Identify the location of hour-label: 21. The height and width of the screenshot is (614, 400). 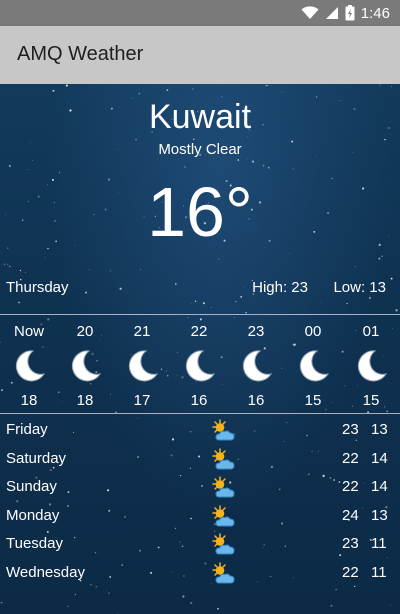
(142, 331).